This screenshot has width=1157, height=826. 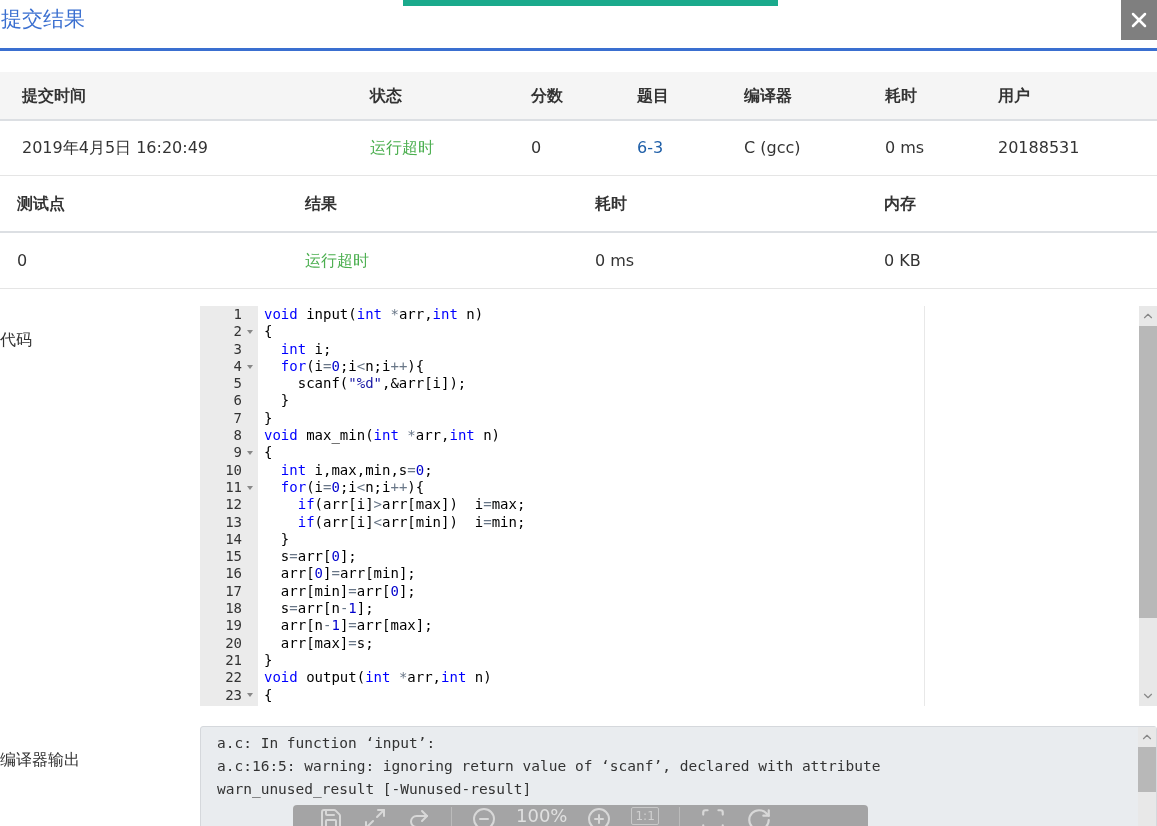 I want to click on table-cell-text: C (gcc), so click(x=773, y=148).